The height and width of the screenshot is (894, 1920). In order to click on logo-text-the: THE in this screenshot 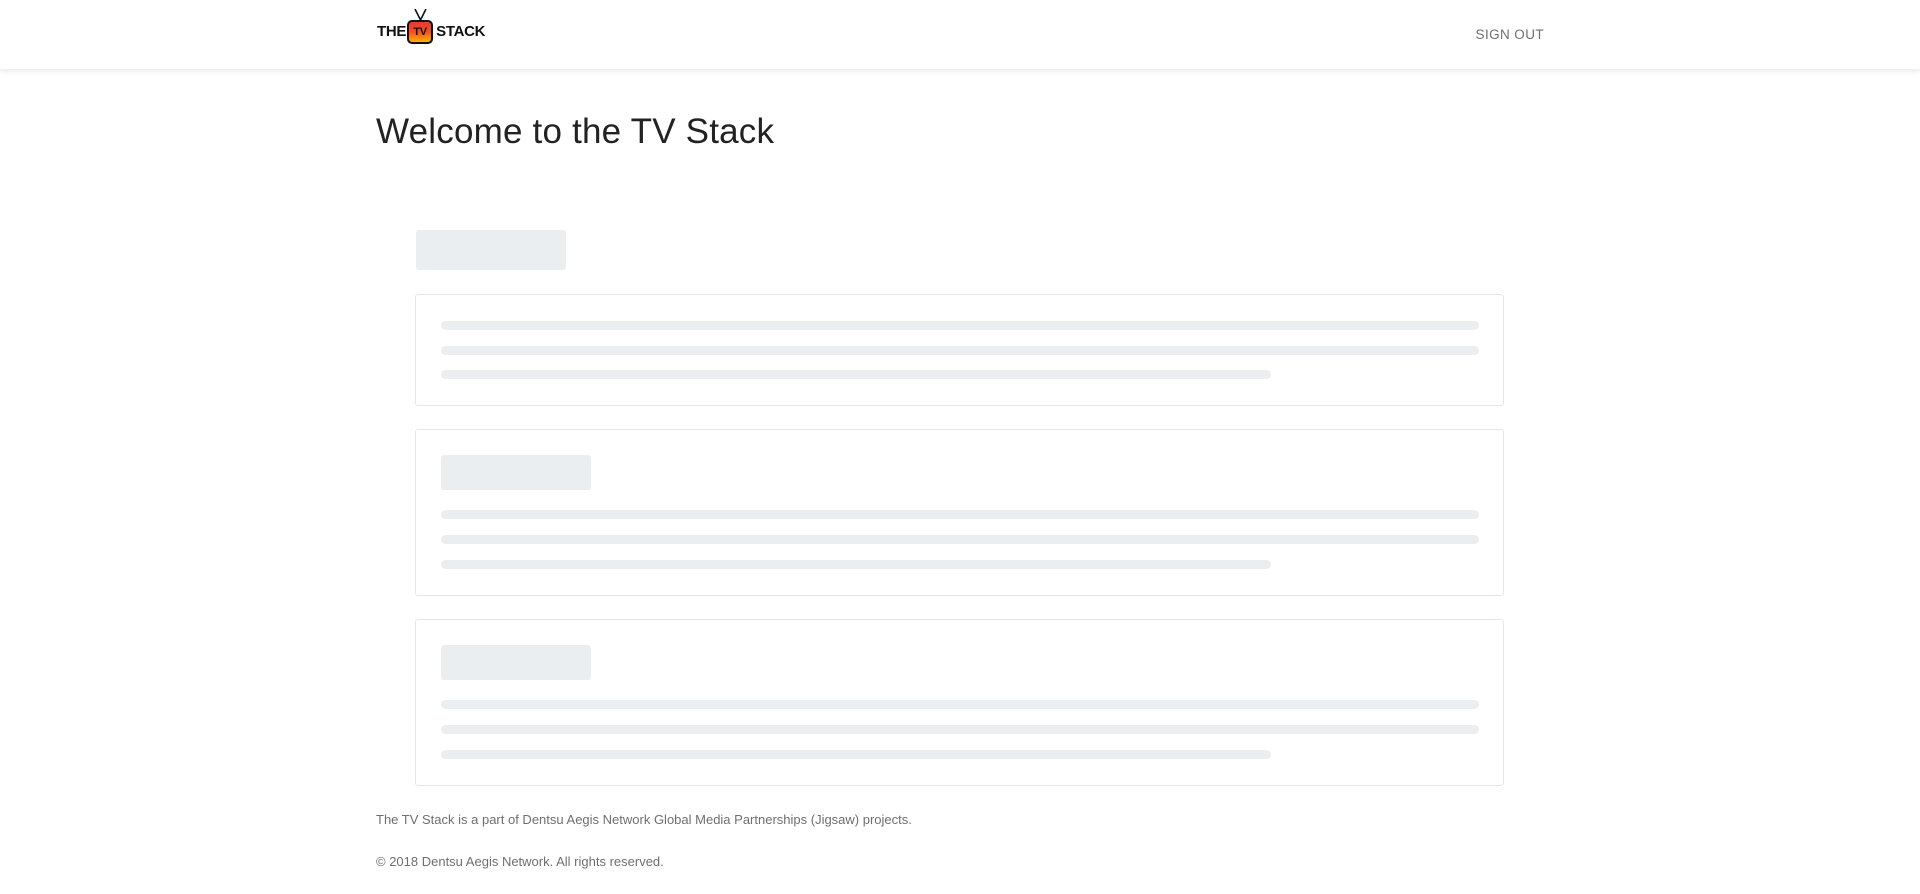, I will do `click(392, 31)`.